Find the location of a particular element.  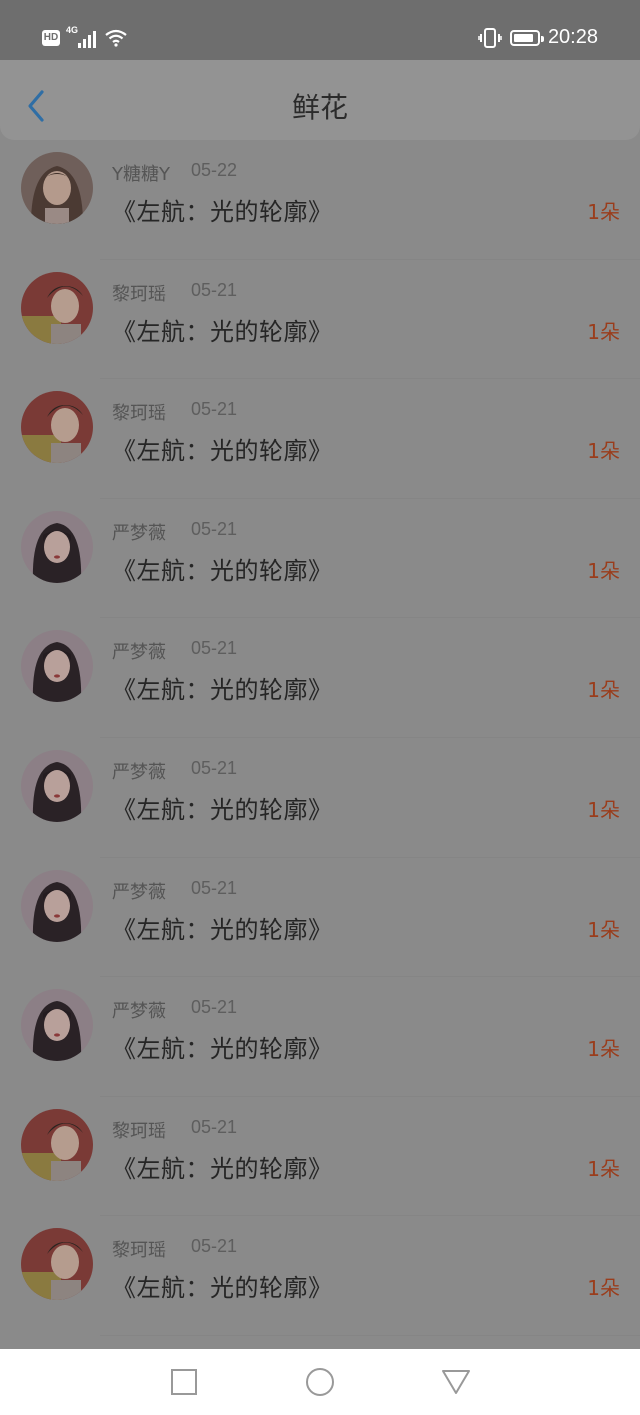

battery-icon is located at coordinates (526, 37).